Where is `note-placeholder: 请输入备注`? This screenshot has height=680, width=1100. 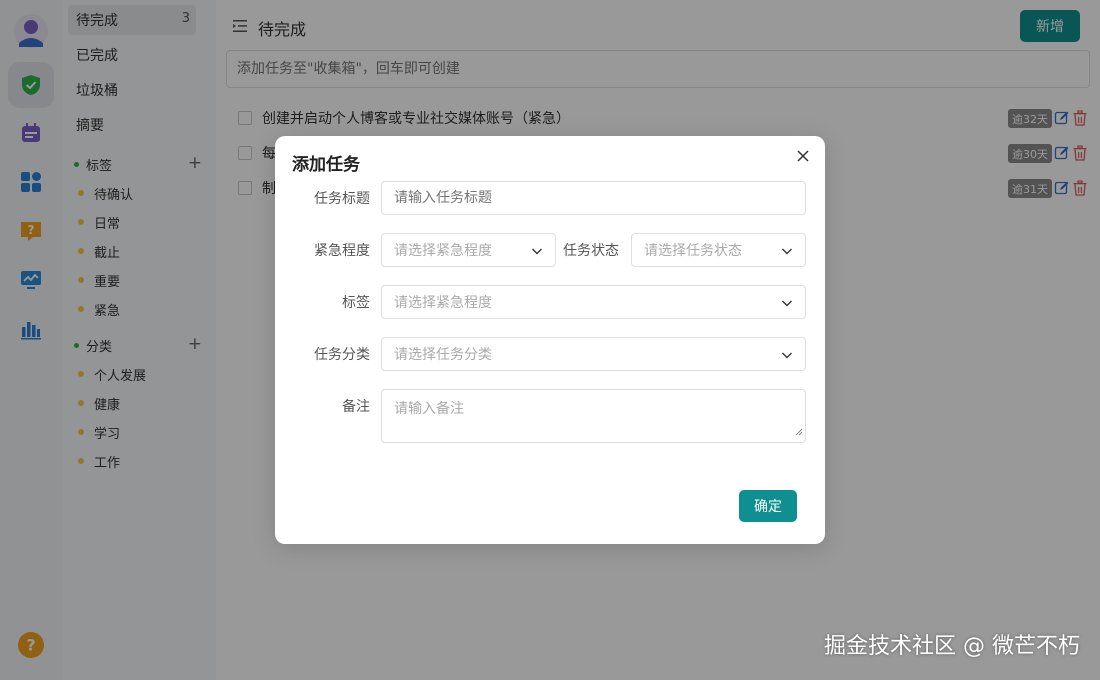
note-placeholder: 请输入备注 is located at coordinates (429, 409).